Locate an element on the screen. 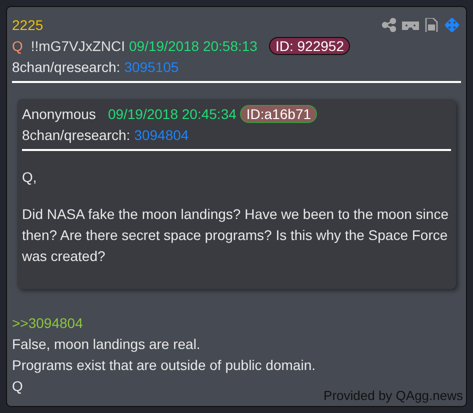  post-text: False, moon landings are real. is located at coordinates (106, 344).